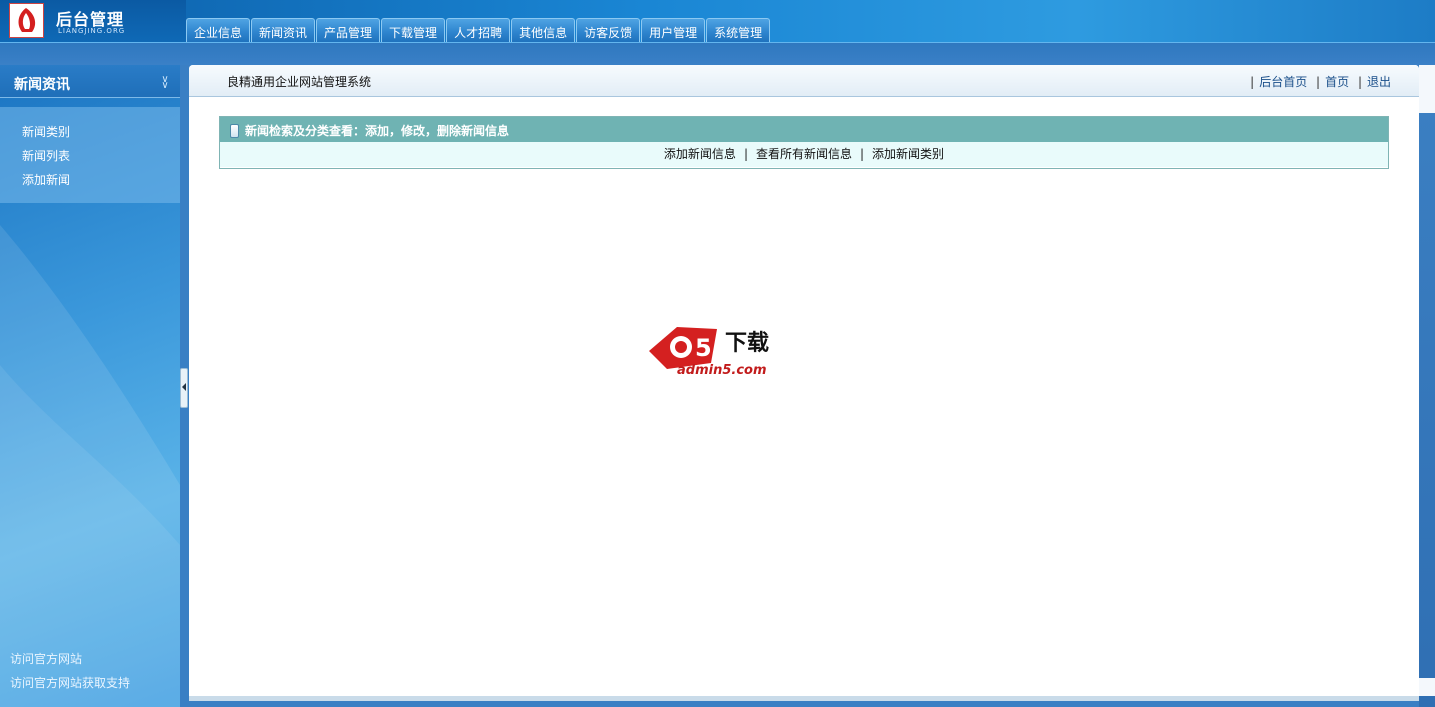 This screenshot has width=1435, height=707. I want to click on chevron-down-icon: ∨ ∨, so click(165, 83).